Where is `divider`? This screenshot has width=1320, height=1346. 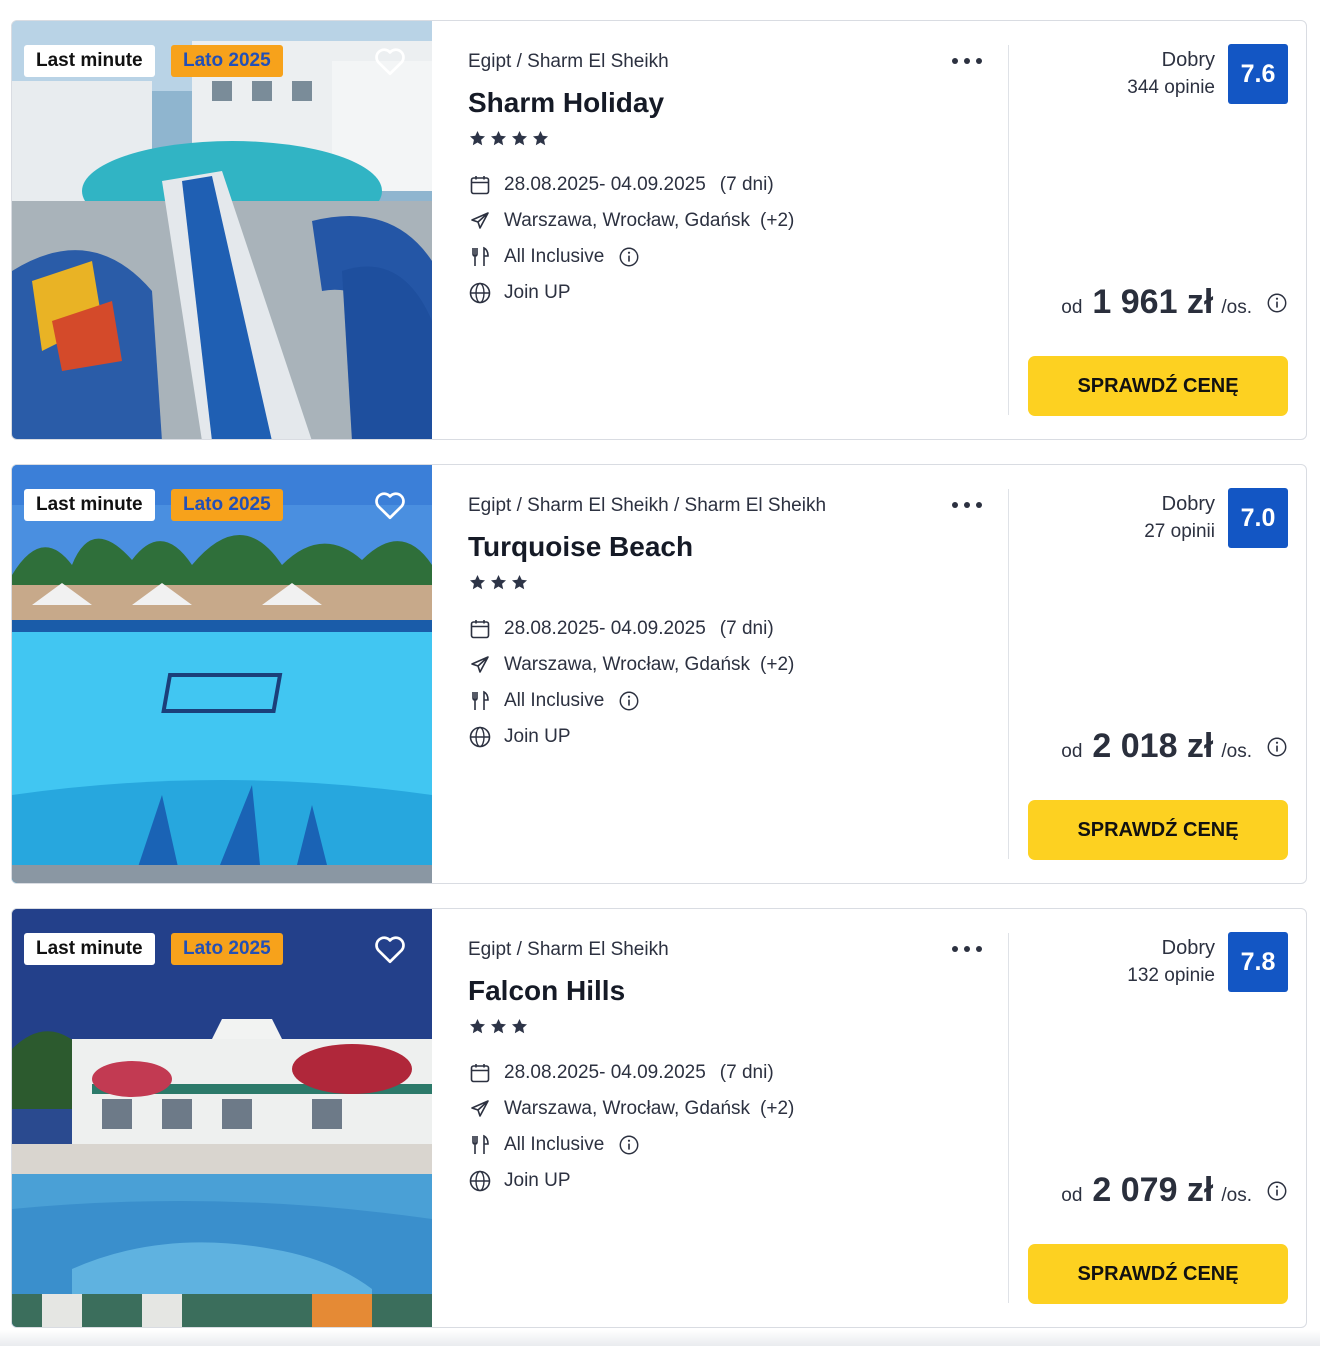
divider is located at coordinates (1008, 674).